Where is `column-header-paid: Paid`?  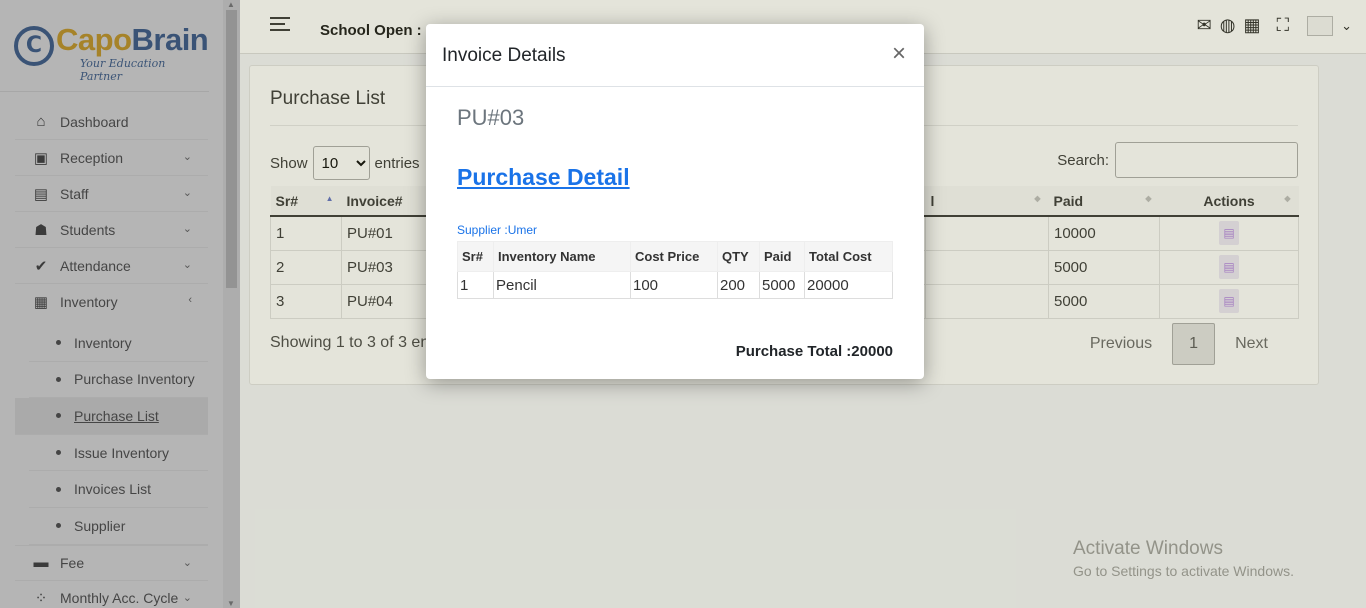
column-header-paid: Paid is located at coordinates (782, 256).